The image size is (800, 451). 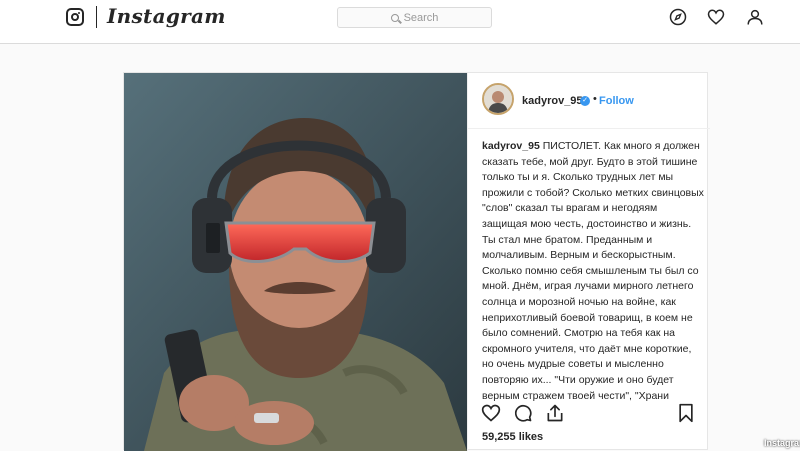 What do you see at coordinates (512, 437) in the screenshot?
I see `likes-count: 59,255 likes` at bounding box center [512, 437].